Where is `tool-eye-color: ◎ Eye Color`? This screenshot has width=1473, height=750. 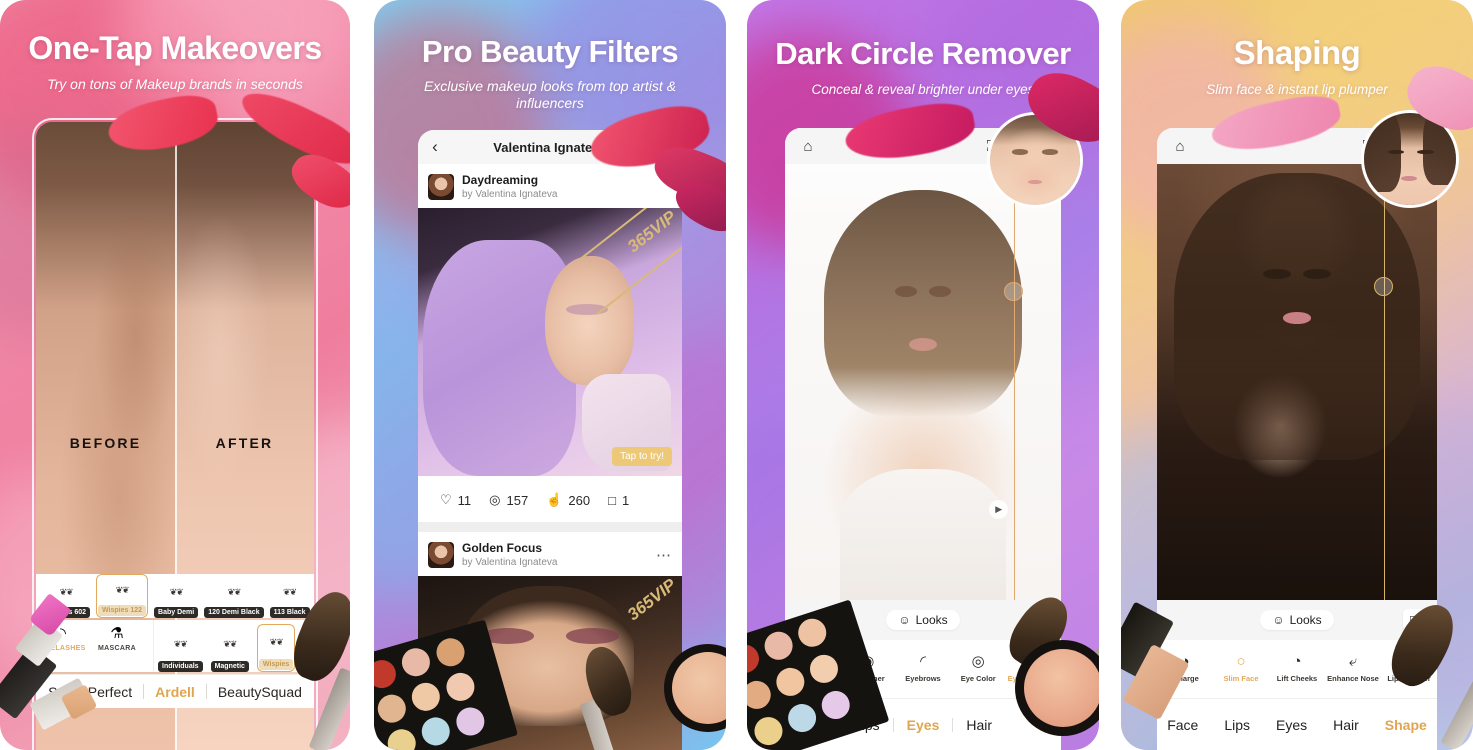
tool-eye-color: ◎ Eye Color is located at coordinates (978, 667).